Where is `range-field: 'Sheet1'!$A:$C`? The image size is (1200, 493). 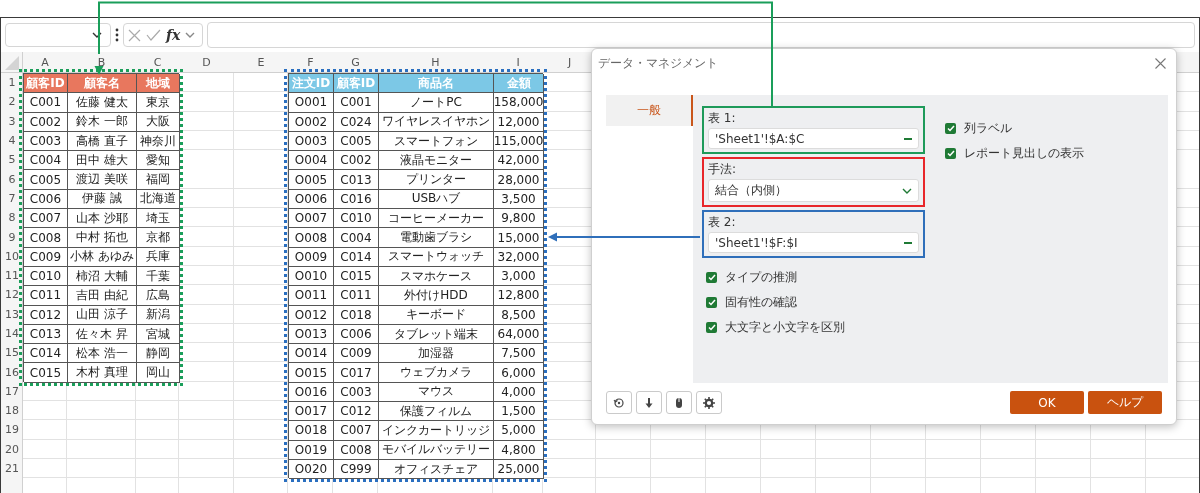 range-field: 'Sheet1'!$A:$C is located at coordinates (813, 138).